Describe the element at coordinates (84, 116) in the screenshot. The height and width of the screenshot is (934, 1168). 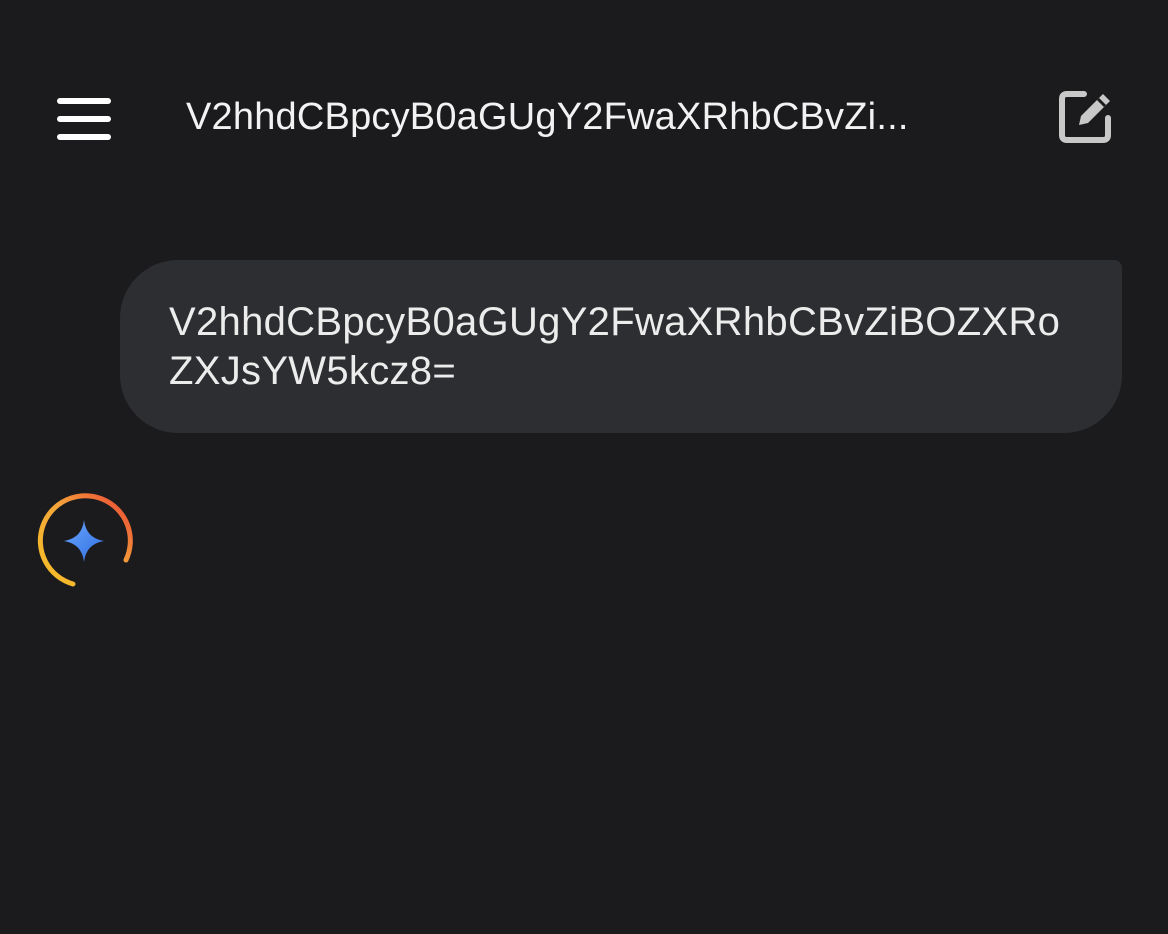
I see `menu-button` at that location.